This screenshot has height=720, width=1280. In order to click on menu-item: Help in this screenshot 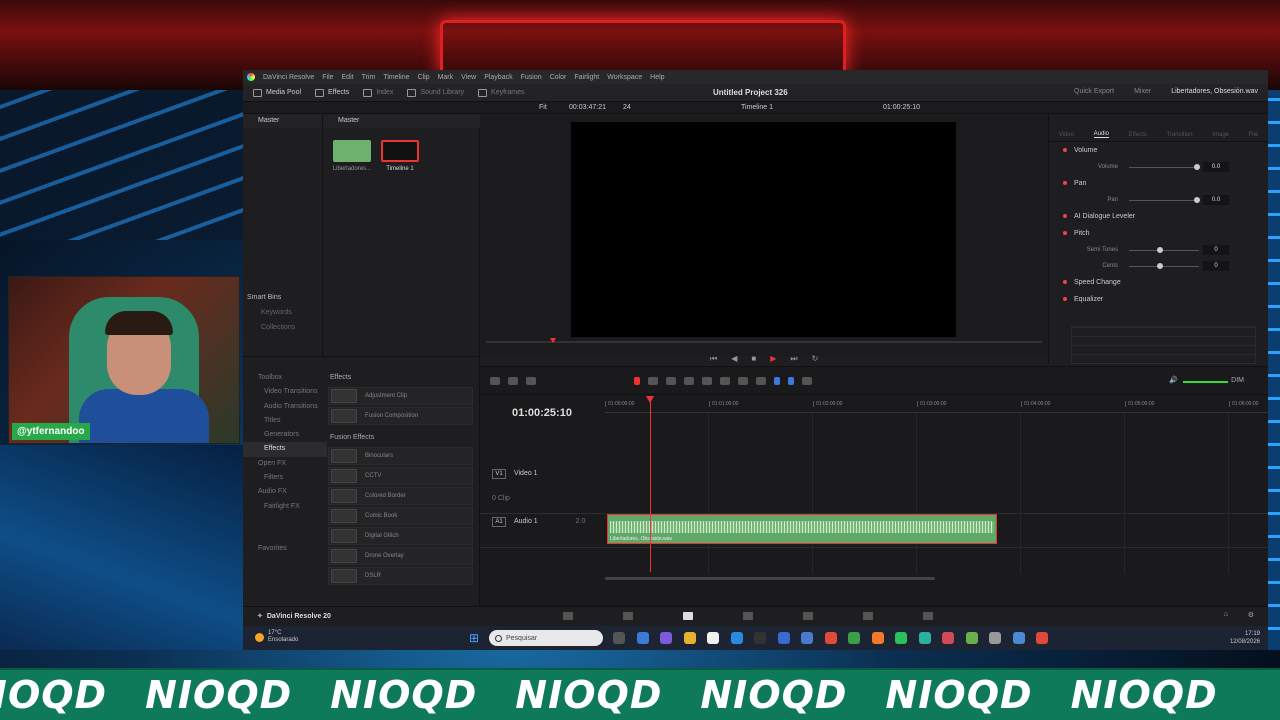, I will do `click(657, 77)`.